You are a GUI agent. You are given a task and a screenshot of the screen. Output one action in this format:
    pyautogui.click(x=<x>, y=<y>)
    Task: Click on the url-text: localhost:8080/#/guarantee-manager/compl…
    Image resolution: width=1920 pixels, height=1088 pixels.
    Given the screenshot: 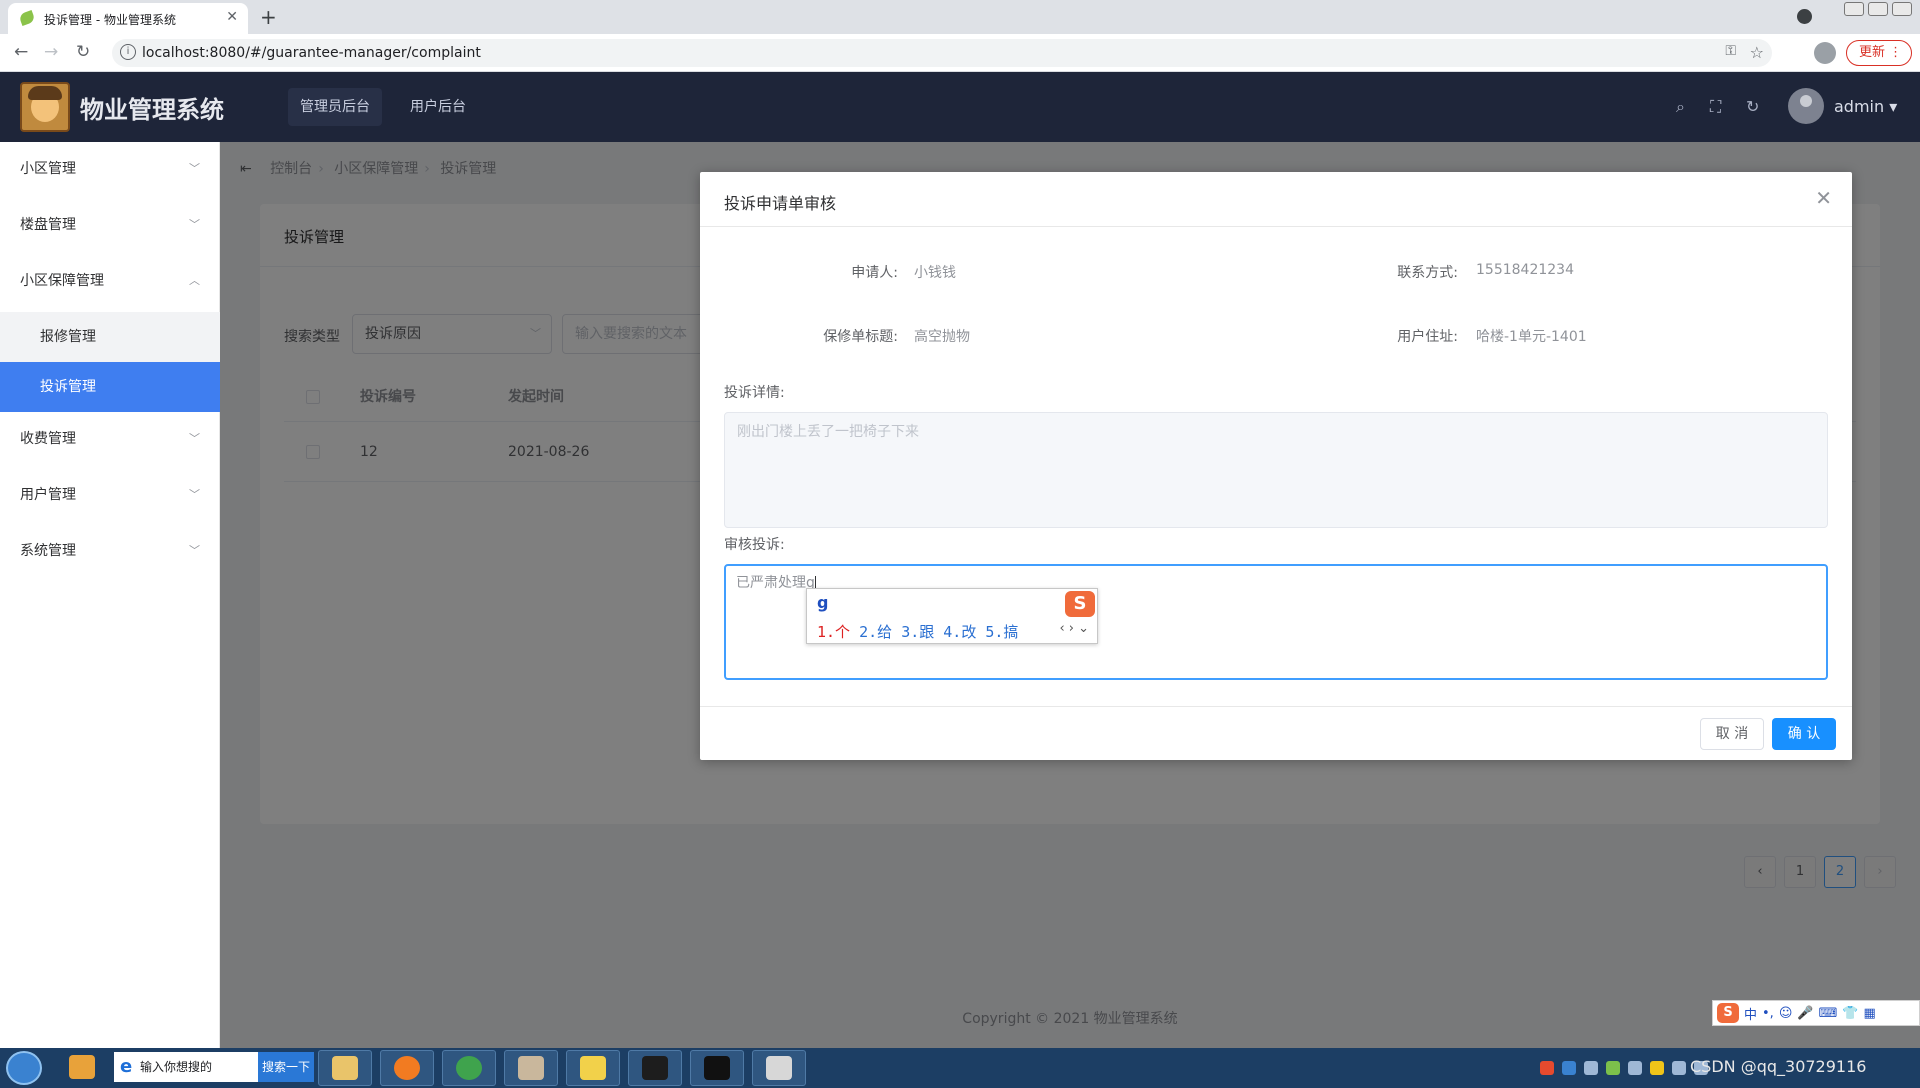 What is the action you would take?
    pyautogui.click(x=311, y=53)
    